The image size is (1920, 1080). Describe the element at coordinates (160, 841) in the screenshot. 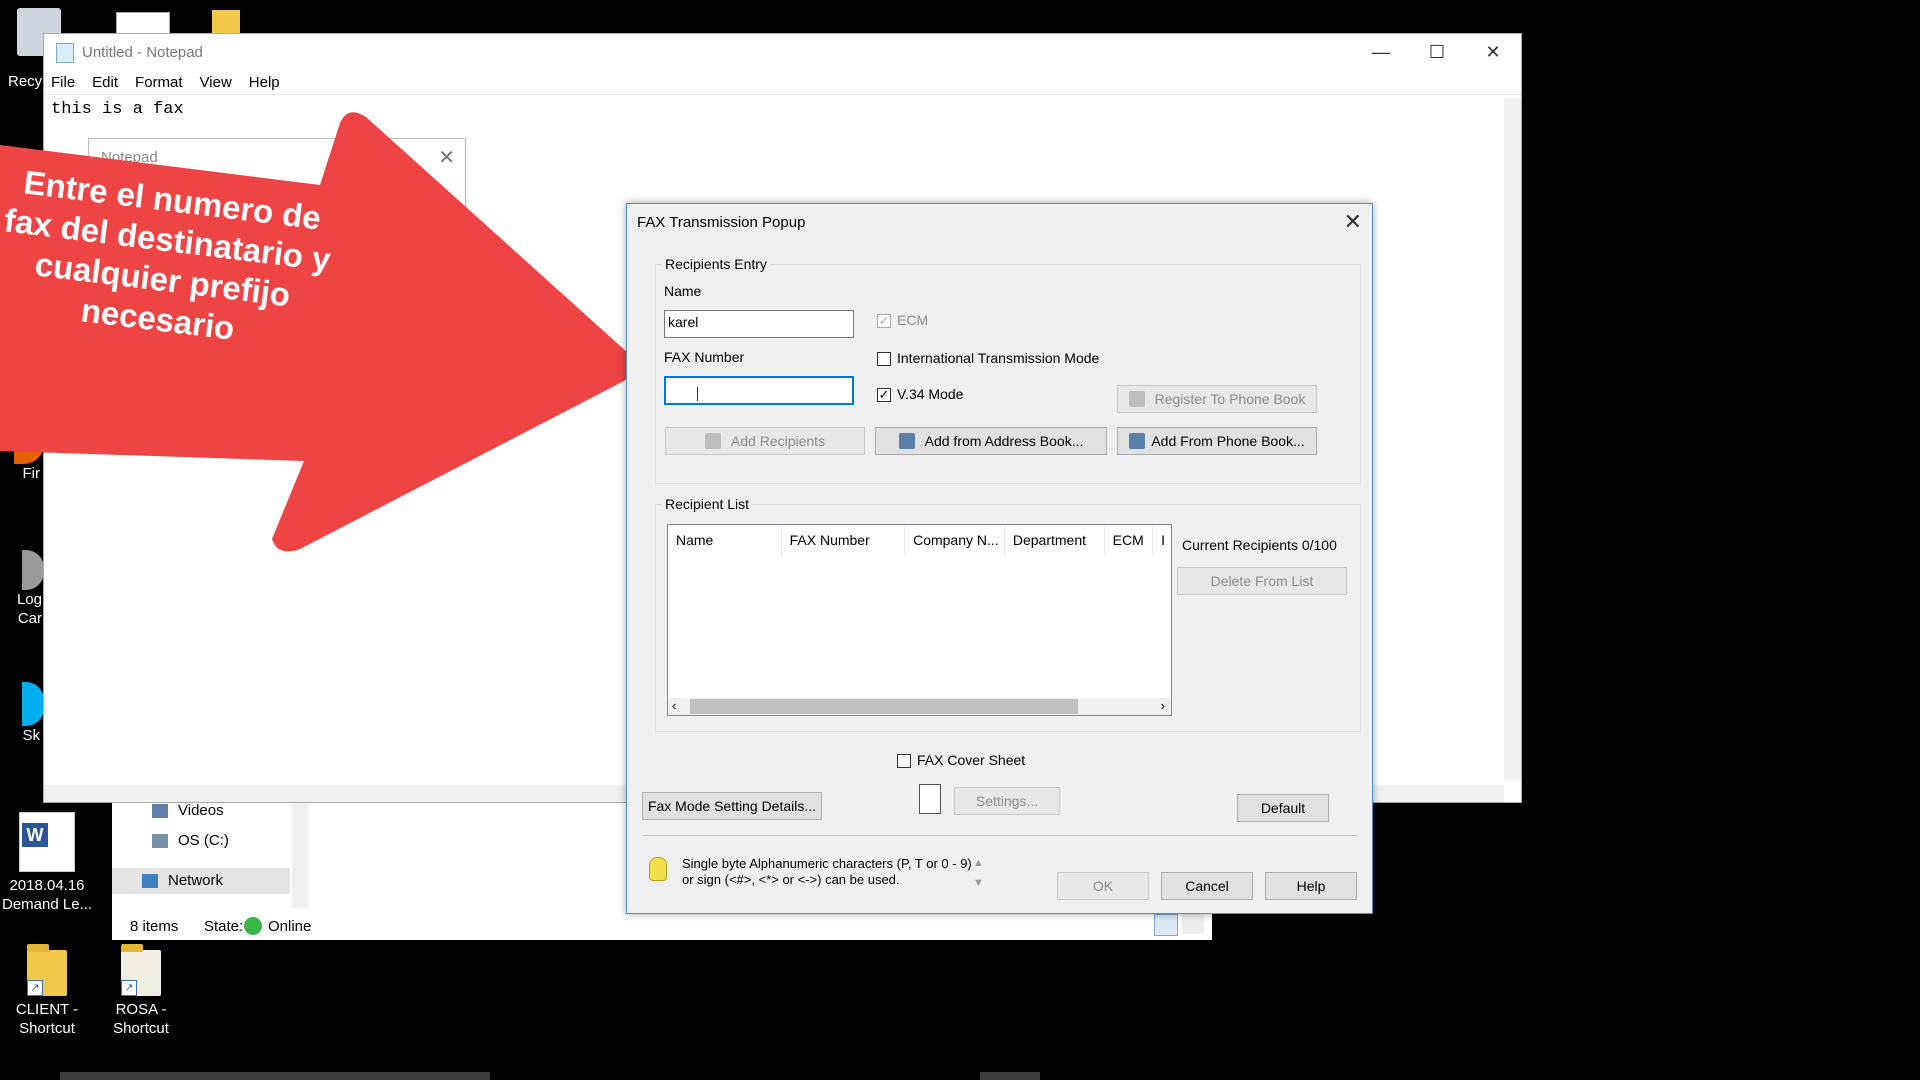

I see `drive-icon` at that location.